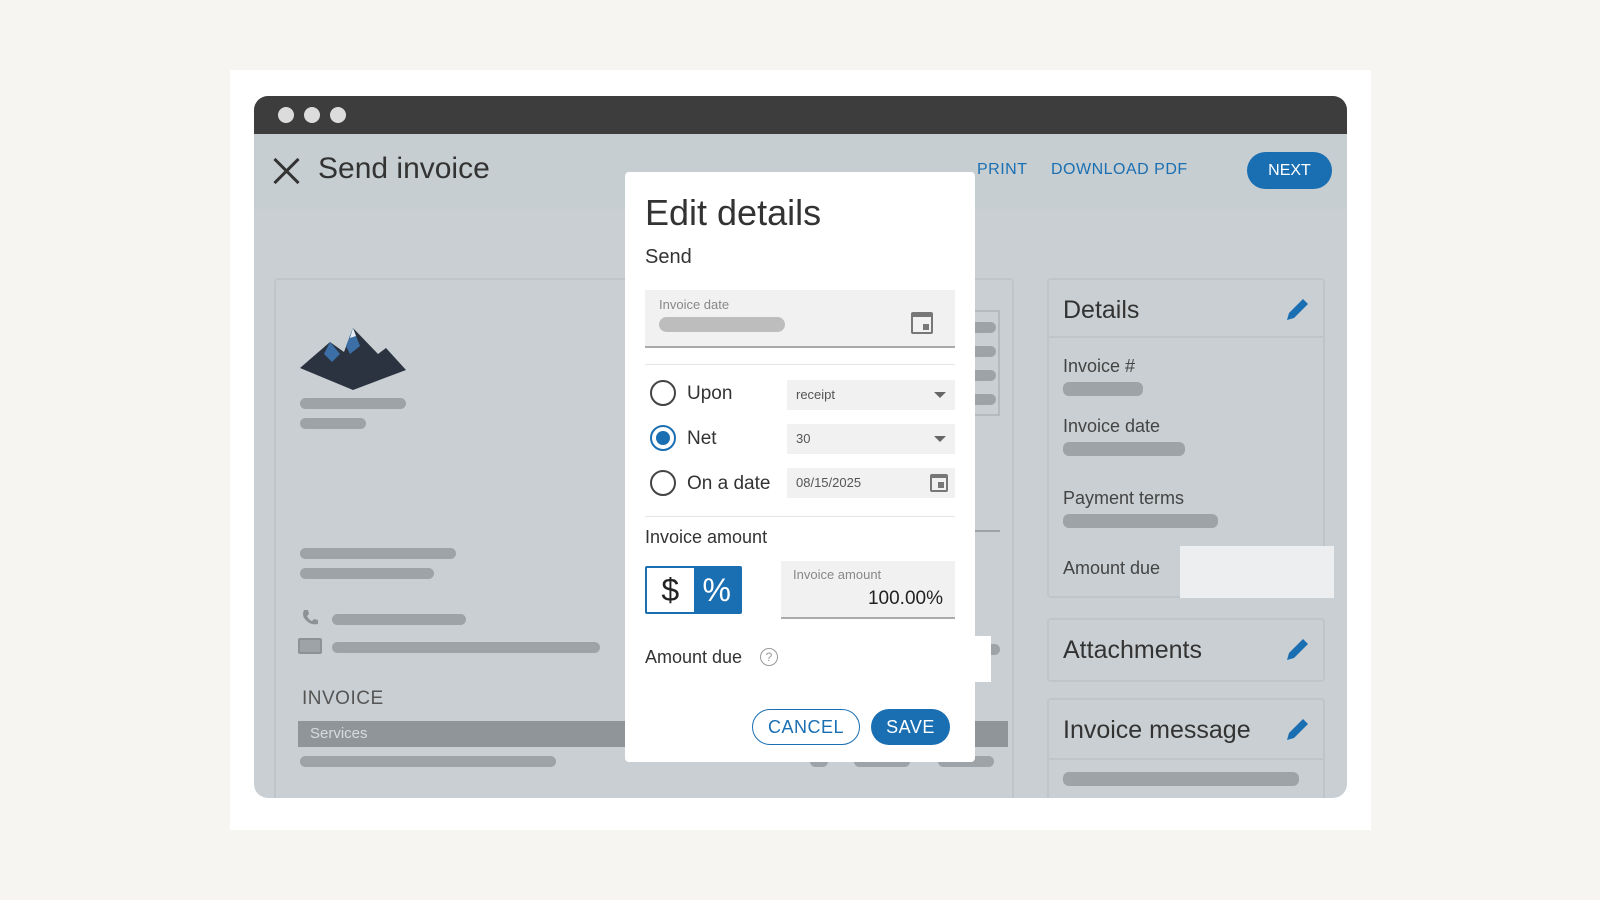 Image resolution: width=1600 pixels, height=900 pixels. Describe the element at coordinates (343, 698) in the screenshot. I see `invoice-heading: INVOICE` at that location.